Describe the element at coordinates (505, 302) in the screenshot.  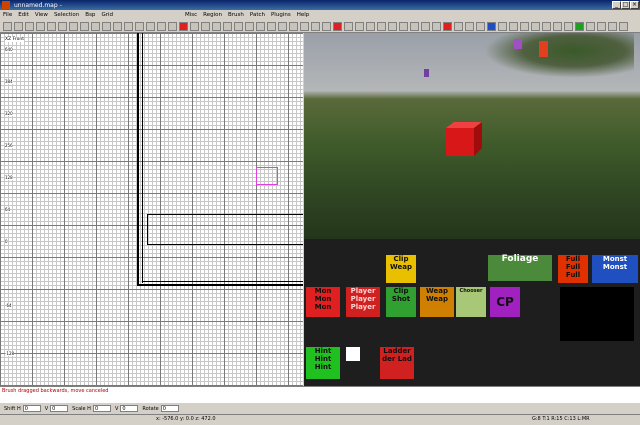
I see `texture-tile: CP` at that location.